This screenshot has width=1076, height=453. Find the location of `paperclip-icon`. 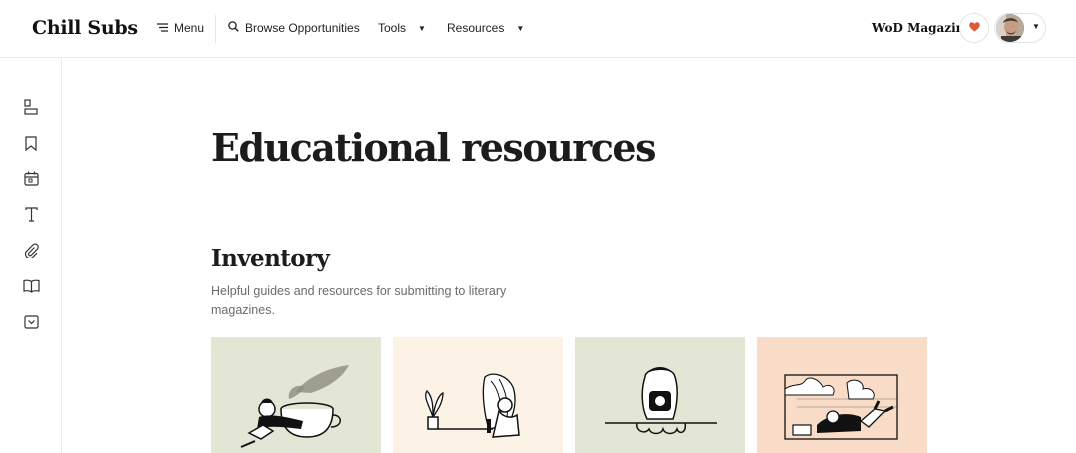

paperclip-icon is located at coordinates (31, 250).